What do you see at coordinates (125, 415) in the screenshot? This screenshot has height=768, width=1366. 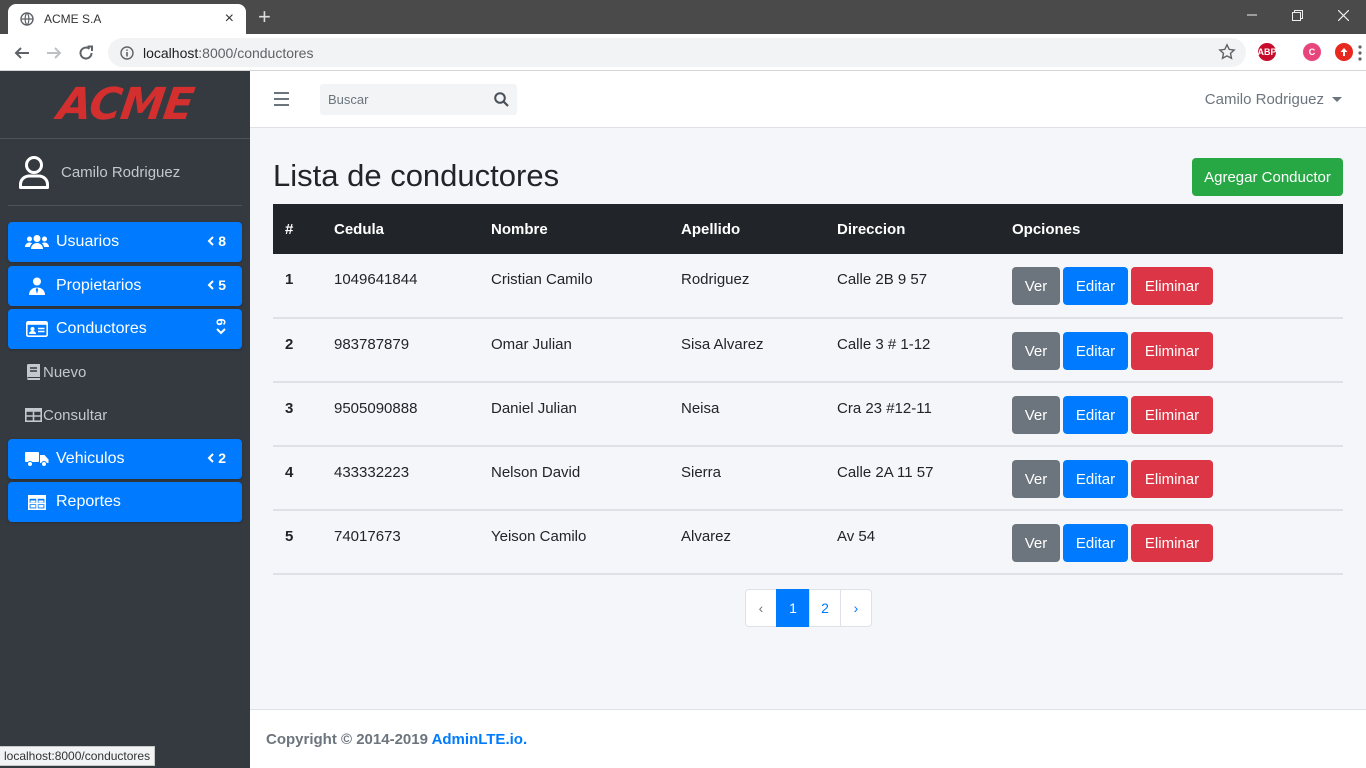 I see `sidebar-item-consultar: Consultar` at bounding box center [125, 415].